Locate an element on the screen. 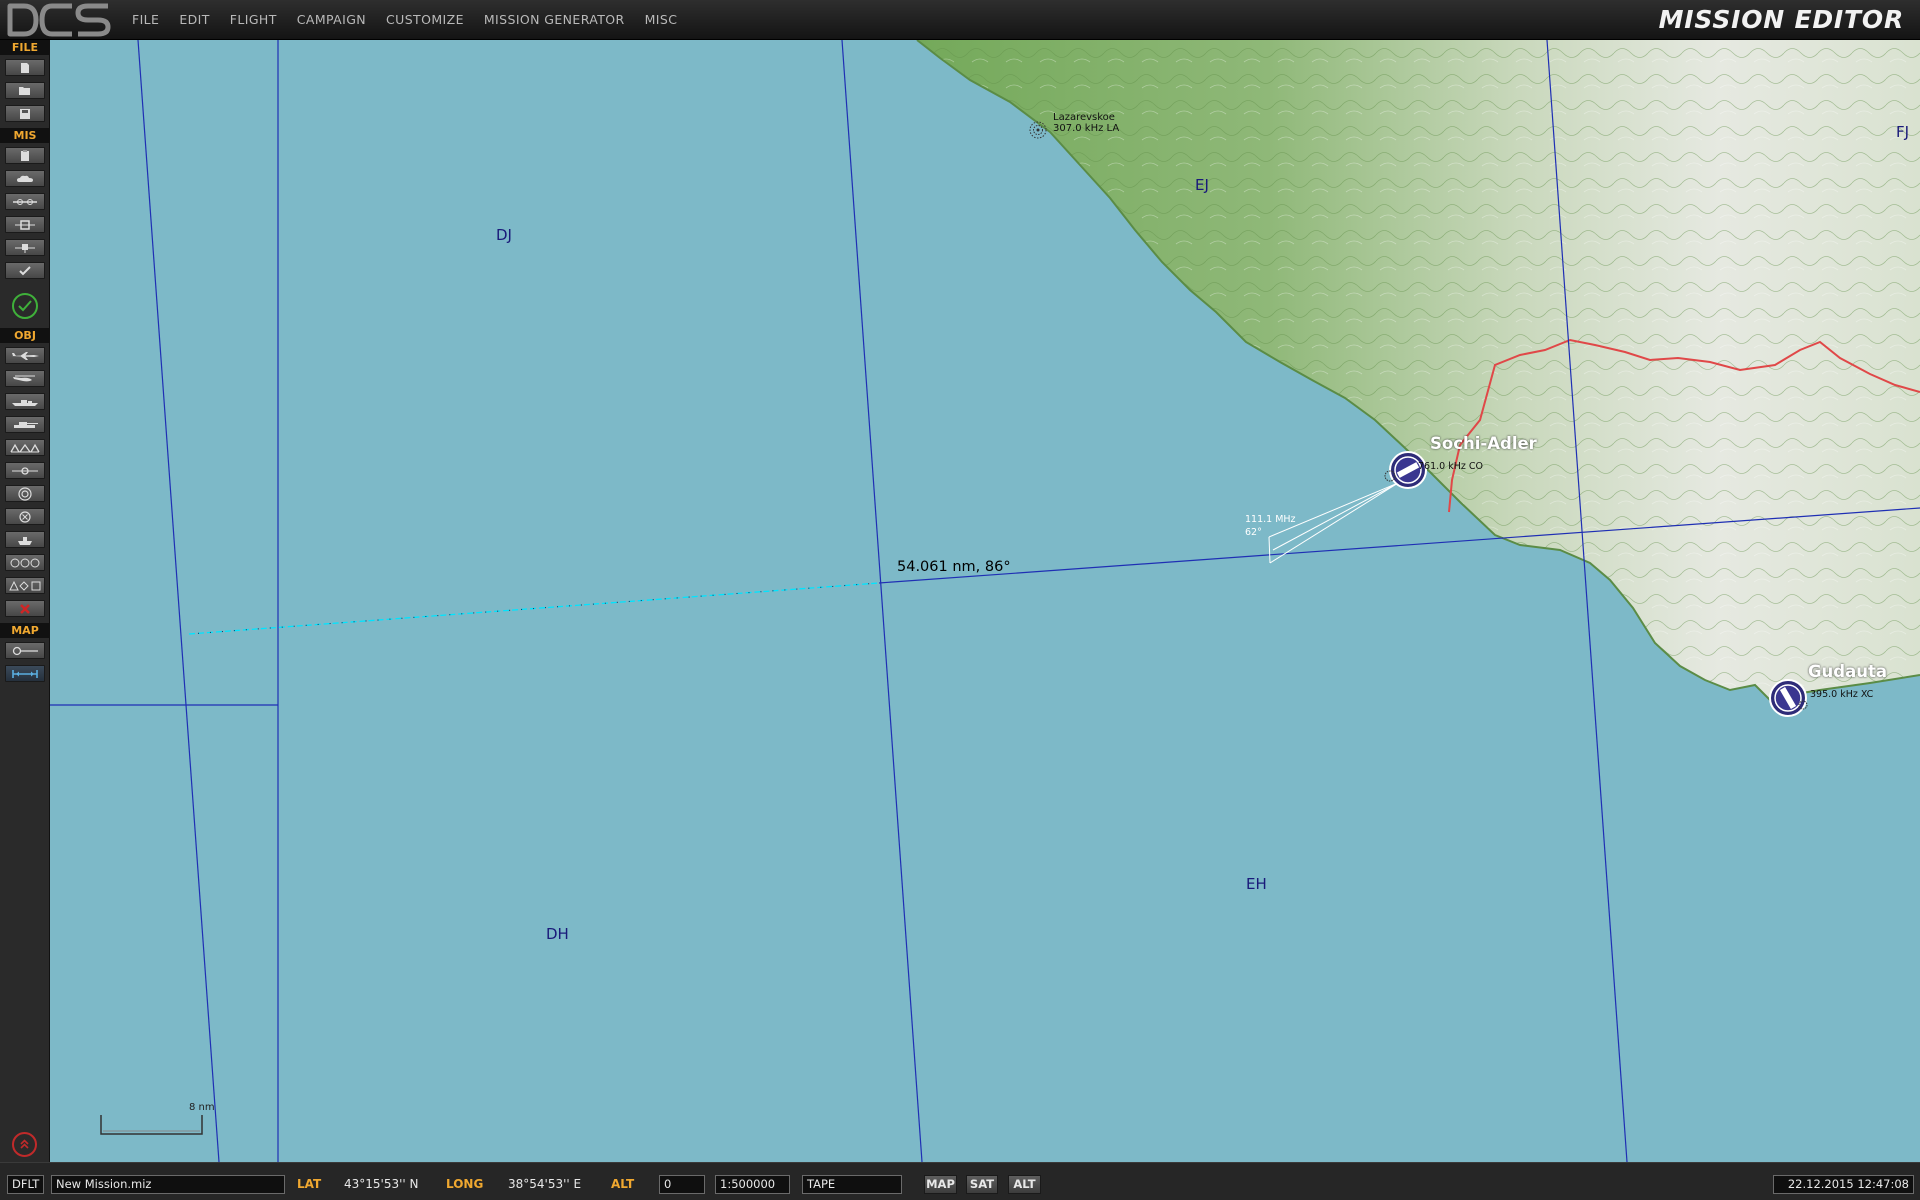 The image size is (1920, 1200). save-icon is located at coordinates (25, 113).